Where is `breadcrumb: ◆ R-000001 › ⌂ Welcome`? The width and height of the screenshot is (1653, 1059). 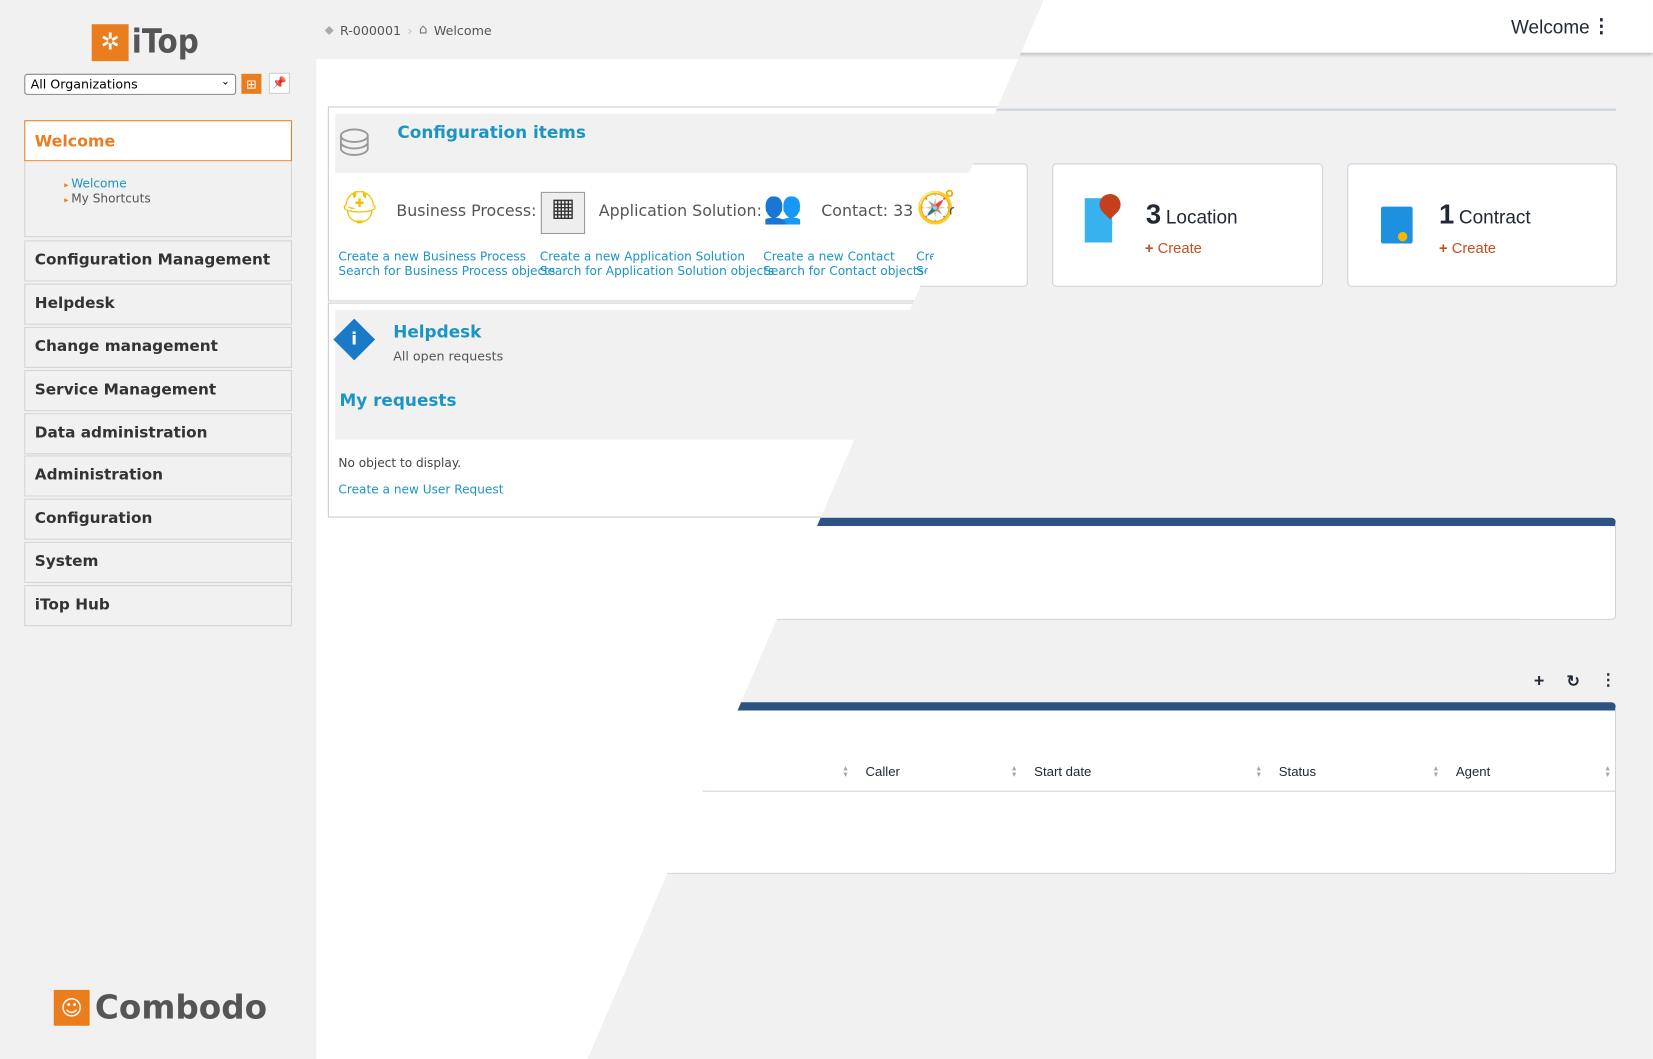 breadcrumb: ◆ R-000001 › ⌂ Welcome is located at coordinates (408, 30).